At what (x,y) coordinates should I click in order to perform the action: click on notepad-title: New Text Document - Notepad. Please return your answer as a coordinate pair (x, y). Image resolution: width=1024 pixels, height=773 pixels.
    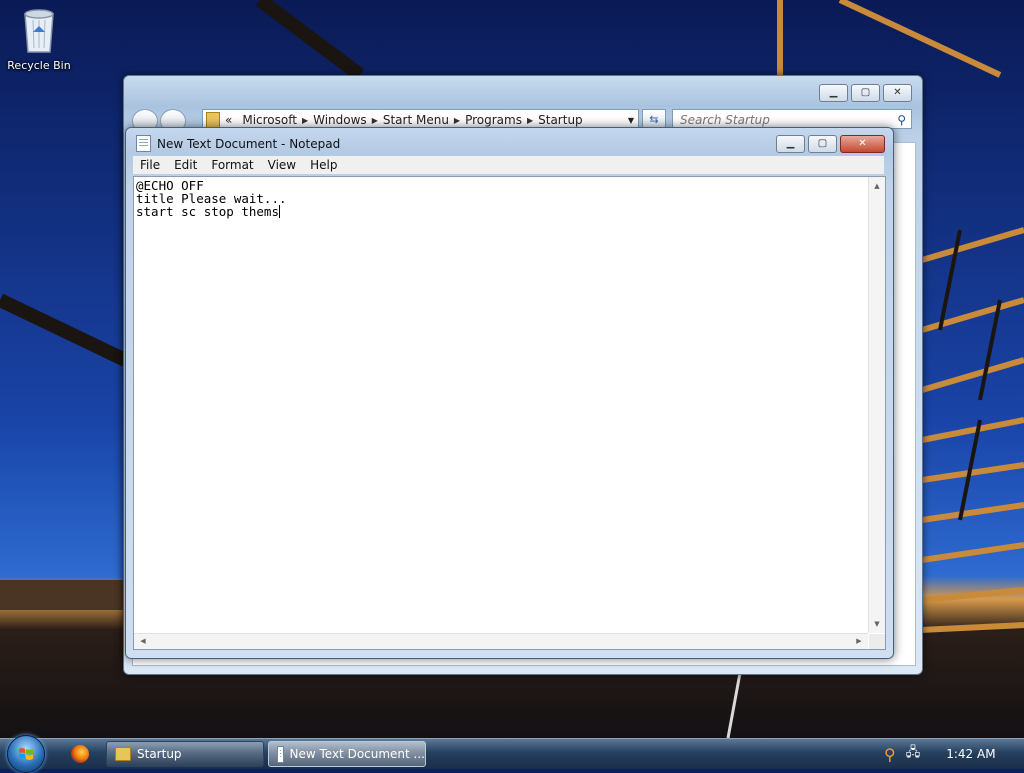
    Looking at the image, I should click on (249, 143).